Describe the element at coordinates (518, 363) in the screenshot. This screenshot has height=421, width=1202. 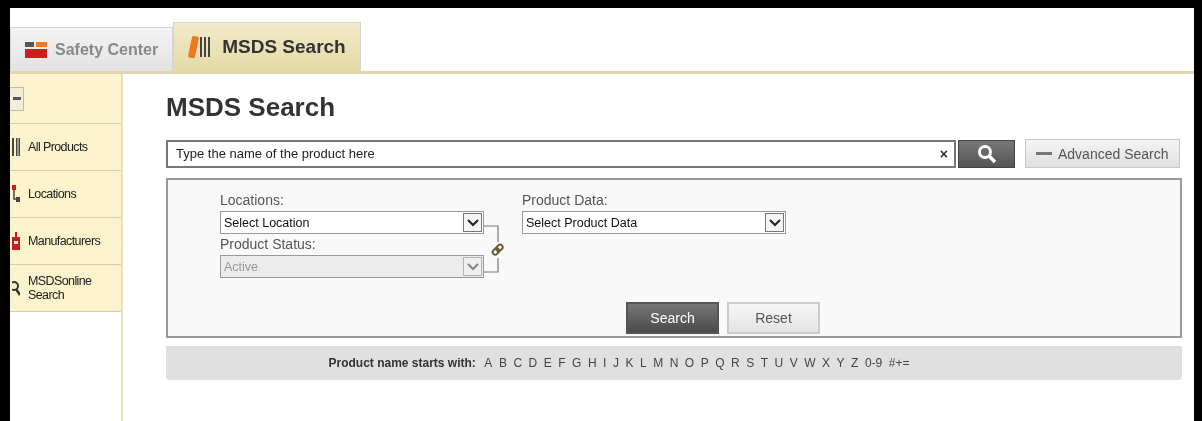
I see `letter-link: C` at that location.